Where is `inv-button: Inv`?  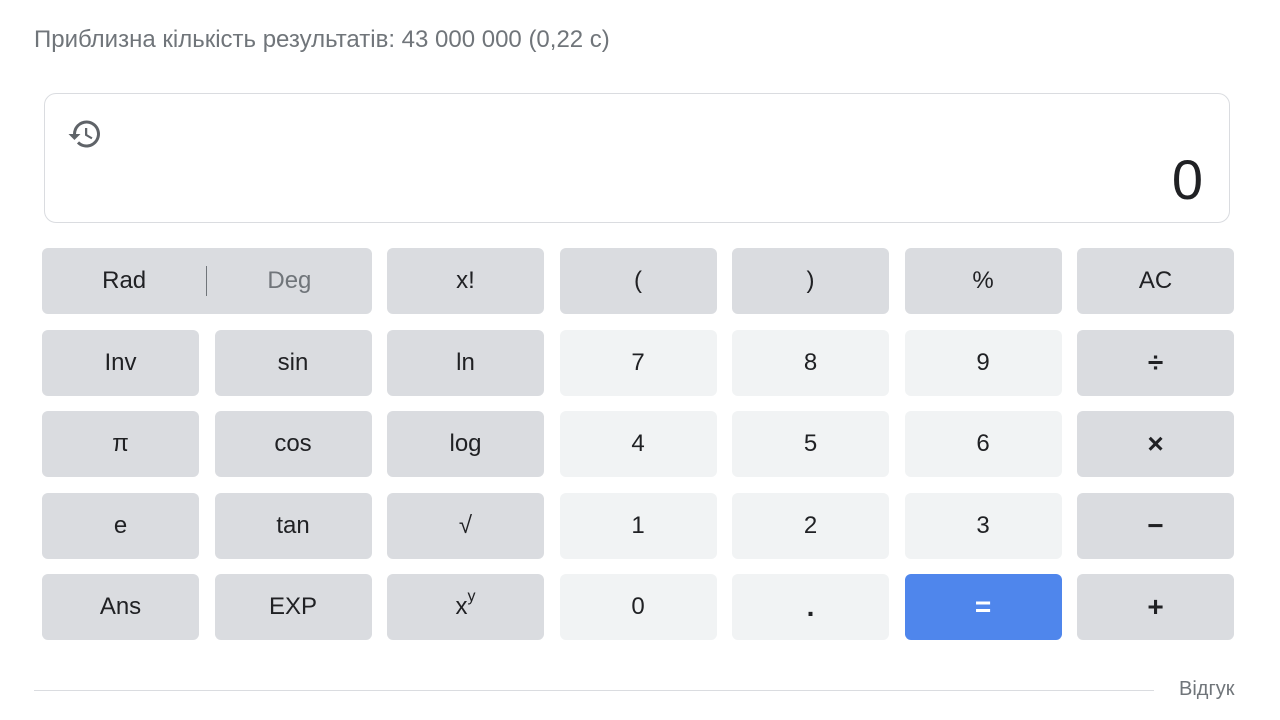
inv-button: Inv is located at coordinates (120, 362).